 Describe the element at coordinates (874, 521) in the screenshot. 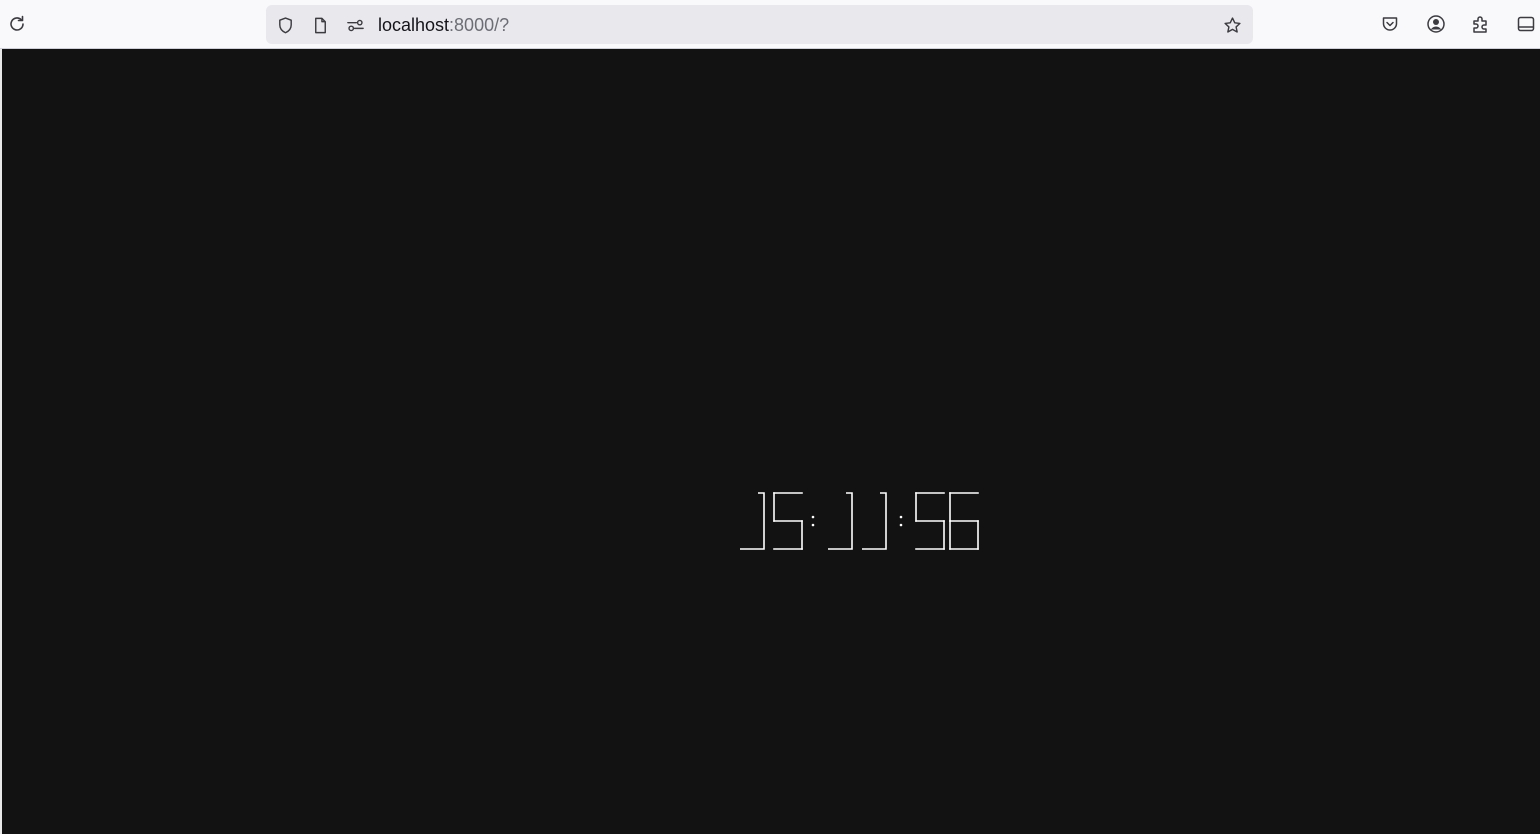

I see `clock-minute-ones-digit` at that location.